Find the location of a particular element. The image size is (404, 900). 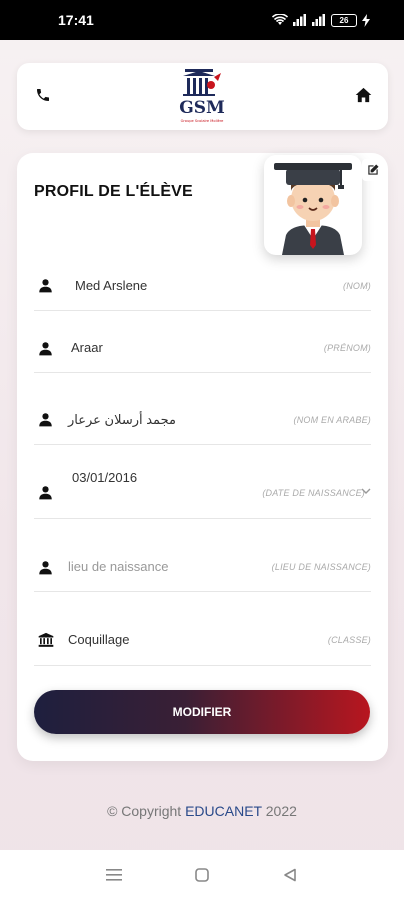

gsm-logo: GSM Groupe Scolaire Molière is located at coordinates (202, 96).